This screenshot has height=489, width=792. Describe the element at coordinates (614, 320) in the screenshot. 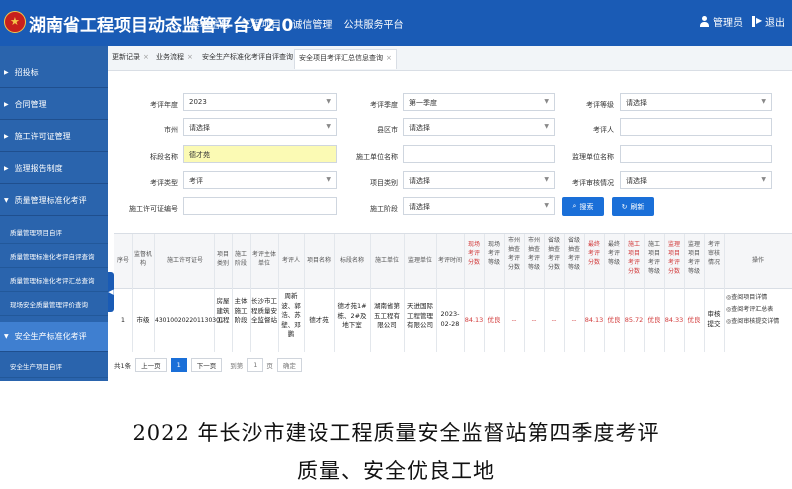

I see `cell-final-grade: 优良` at that location.